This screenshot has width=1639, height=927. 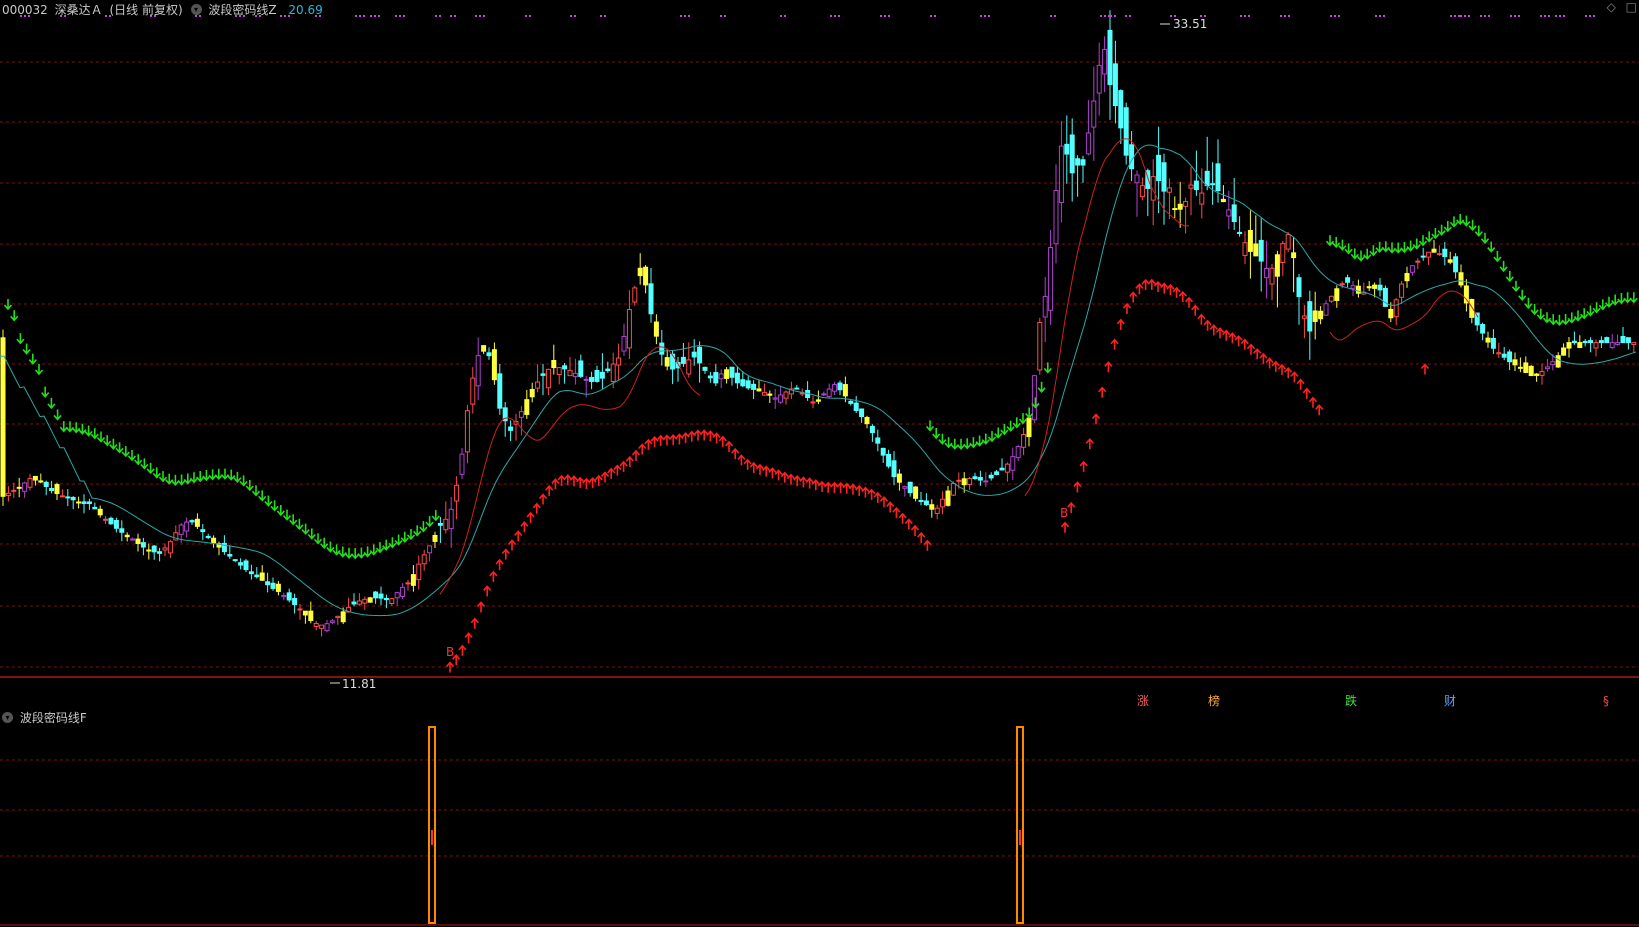 What do you see at coordinates (79, 9) in the screenshot?
I see `stock-name: 深桑达Ａ` at bounding box center [79, 9].